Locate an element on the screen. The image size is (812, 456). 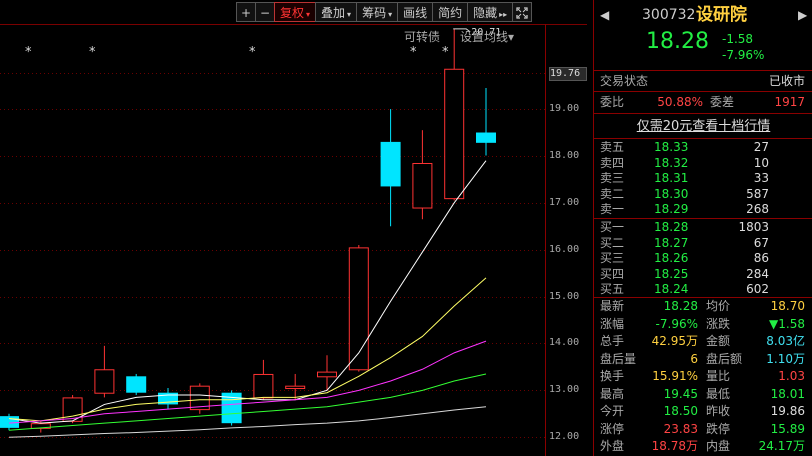
book-level-label: 卖五 is located at coordinates (612, 147).